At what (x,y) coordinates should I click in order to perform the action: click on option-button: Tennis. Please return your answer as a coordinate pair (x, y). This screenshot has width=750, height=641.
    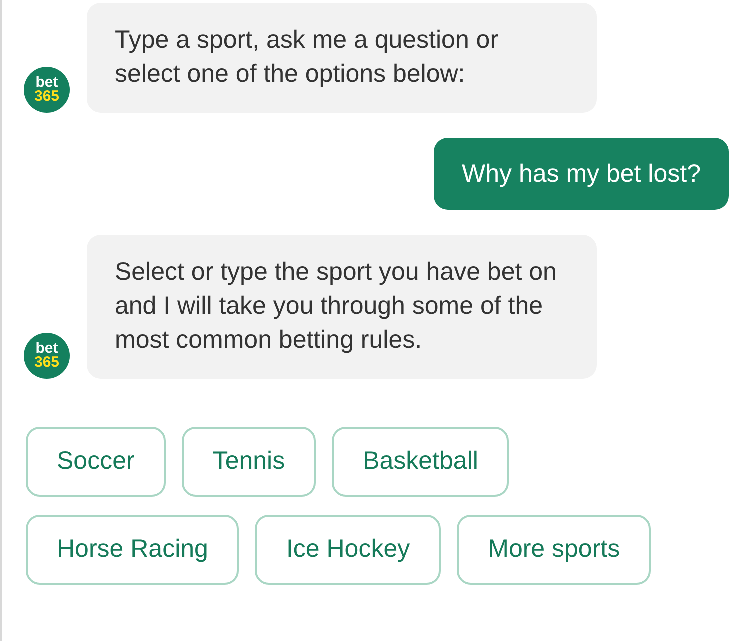
    Looking at the image, I should click on (249, 462).